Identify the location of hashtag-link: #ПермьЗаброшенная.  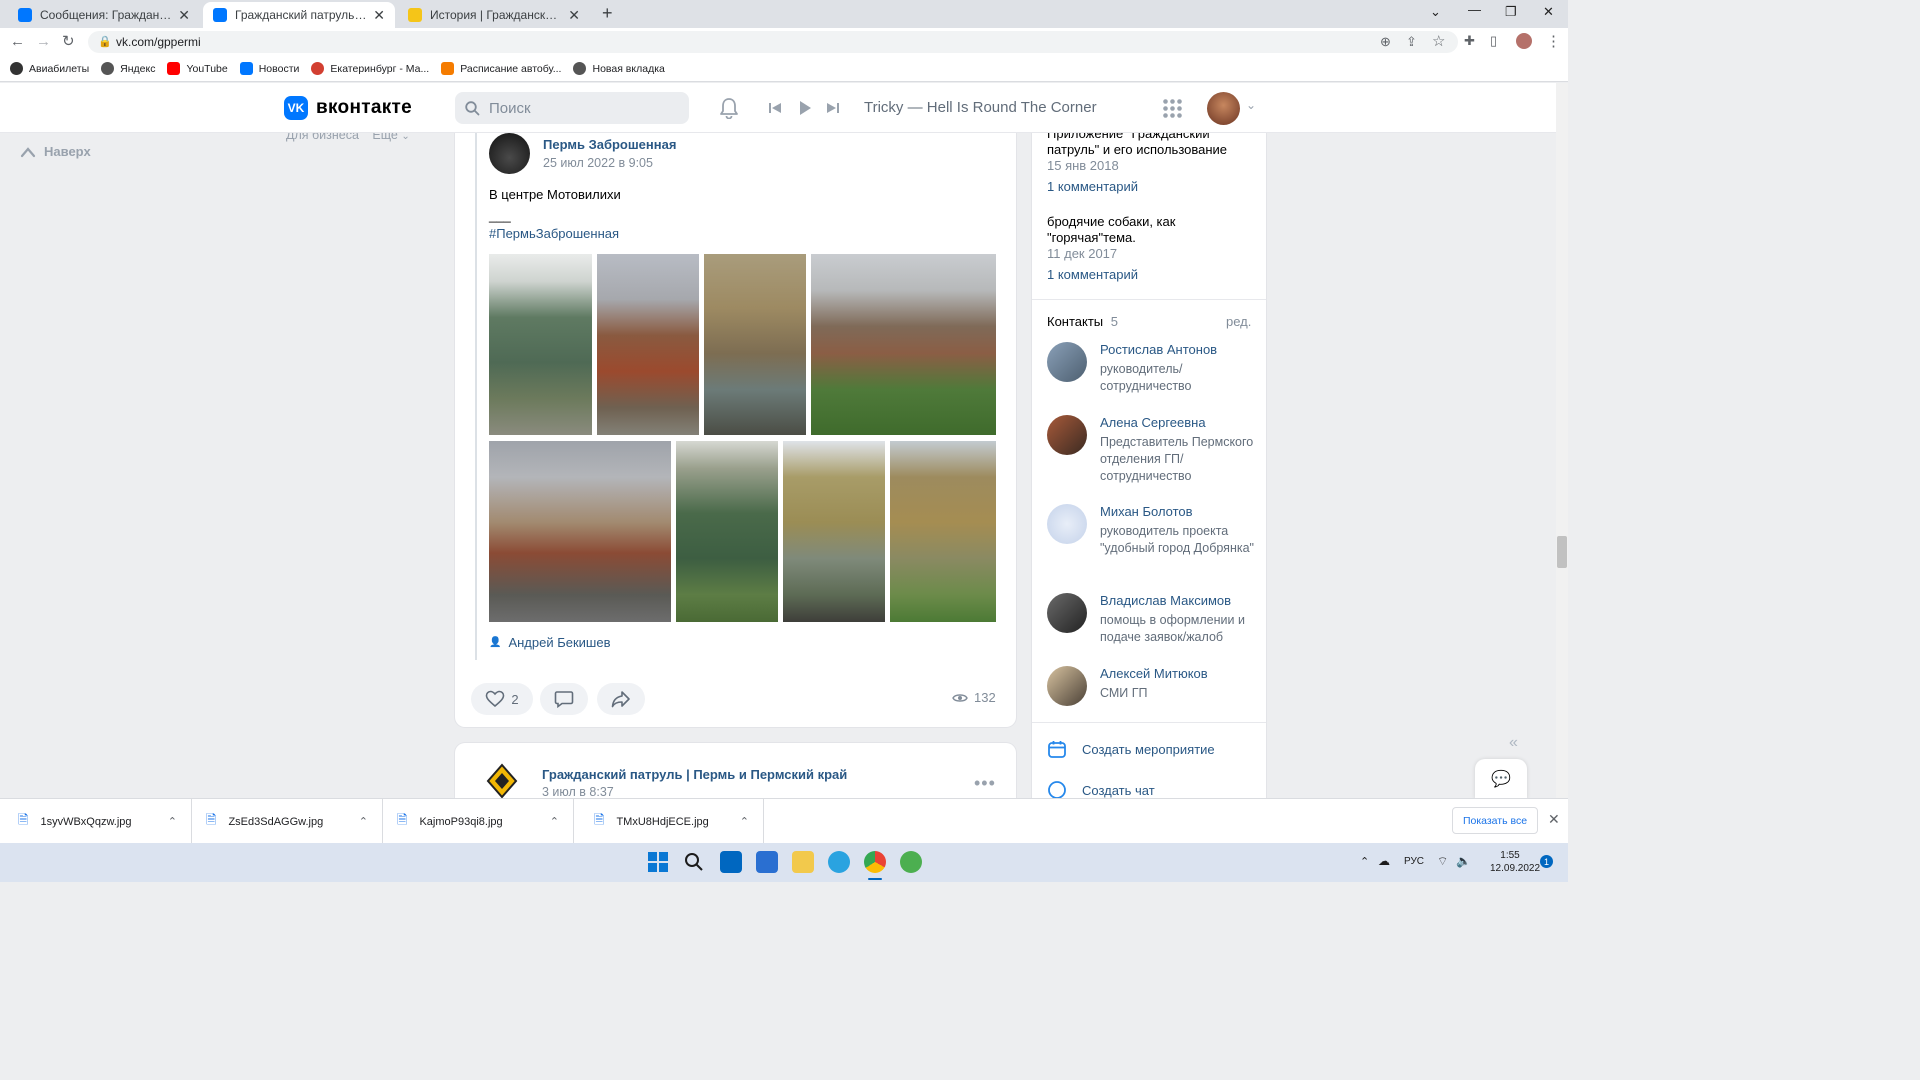
(554, 233).